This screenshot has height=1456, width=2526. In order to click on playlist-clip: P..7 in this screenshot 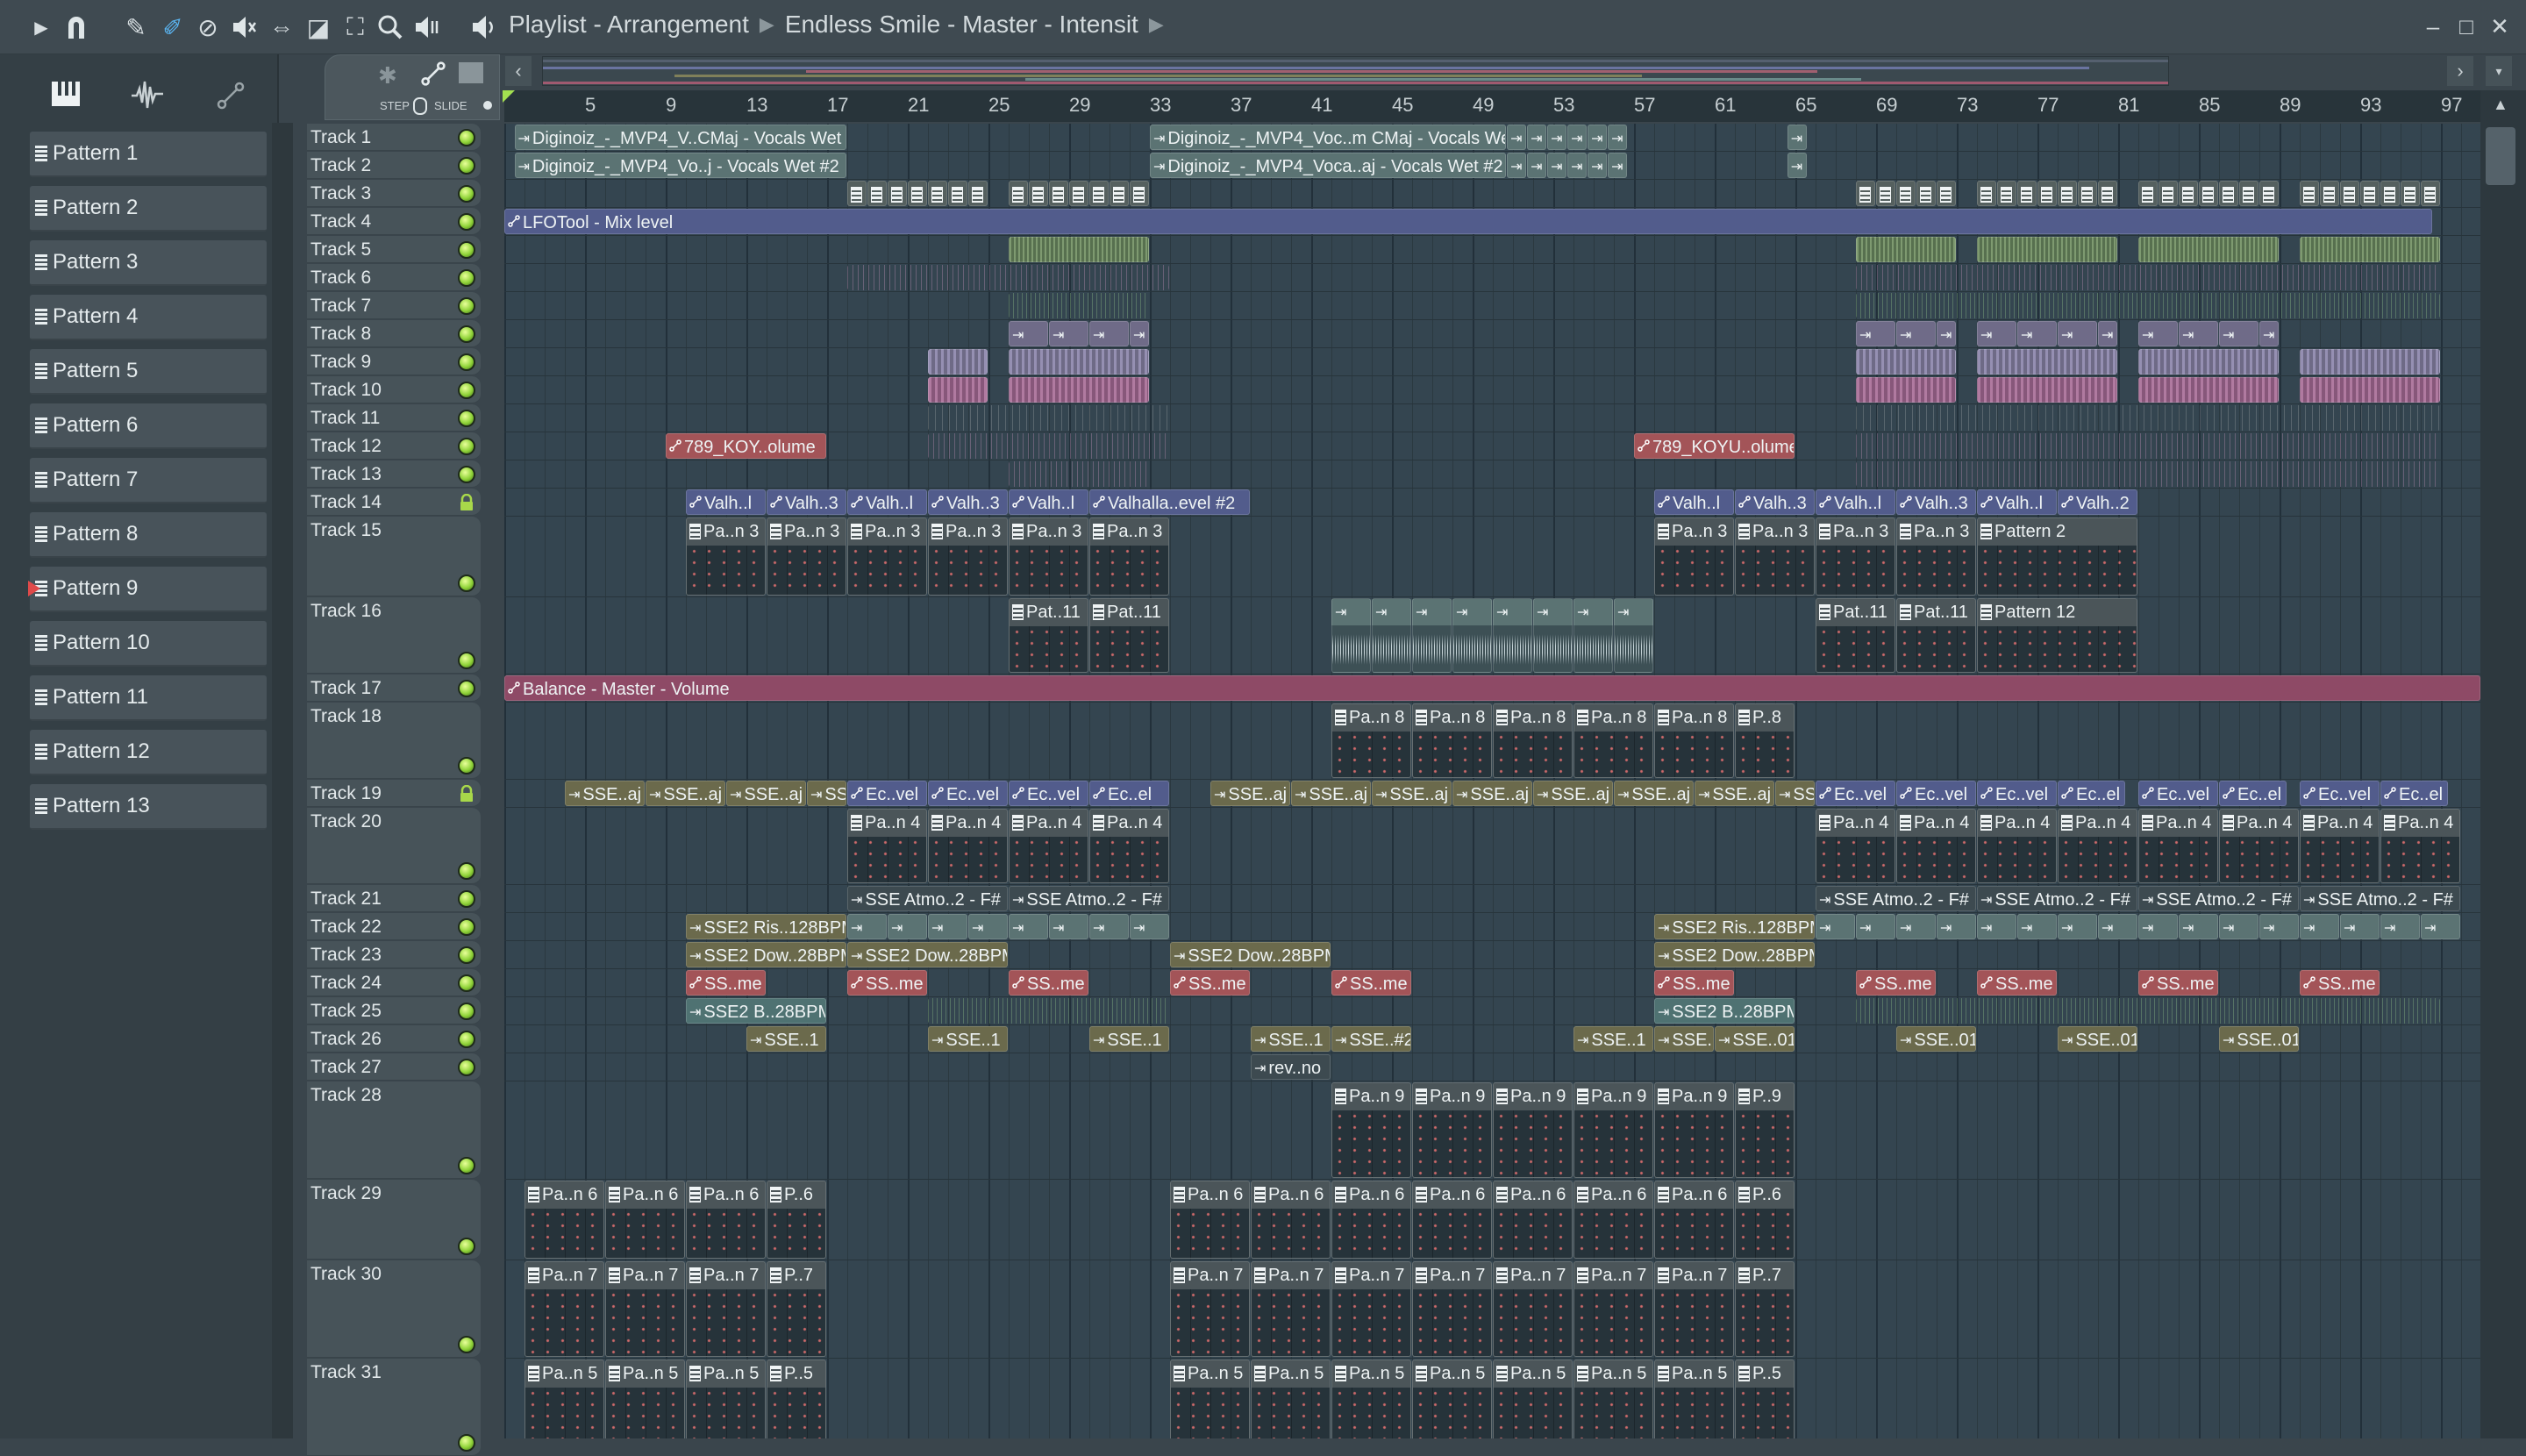, I will do `click(796, 1309)`.